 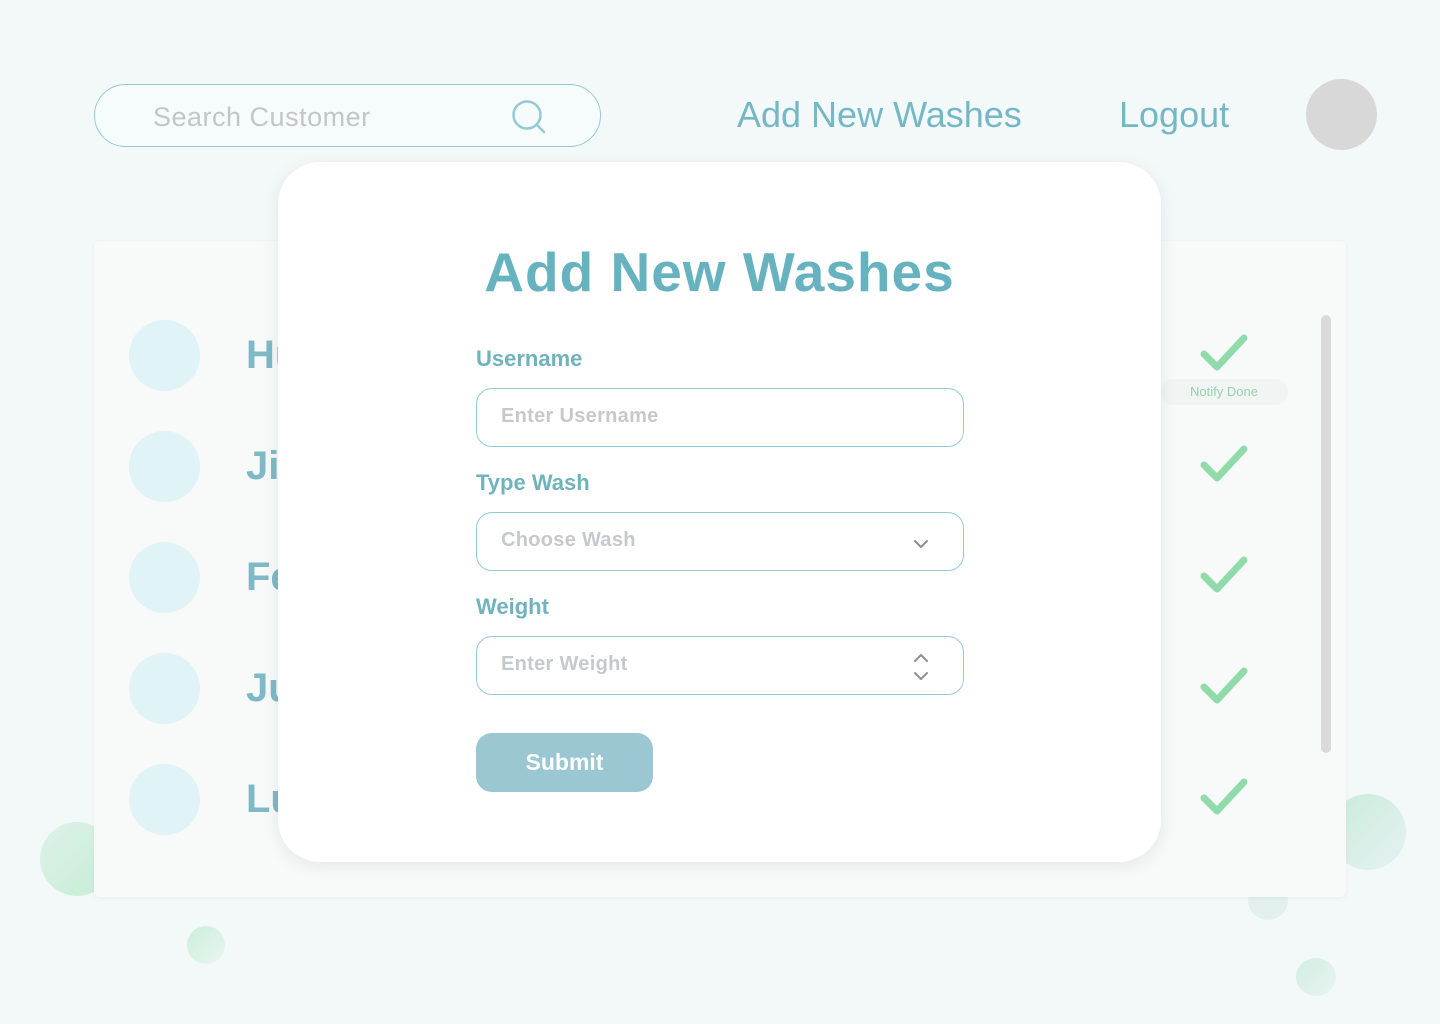 I want to click on username-placeholder: Enter Username, so click(x=580, y=416).